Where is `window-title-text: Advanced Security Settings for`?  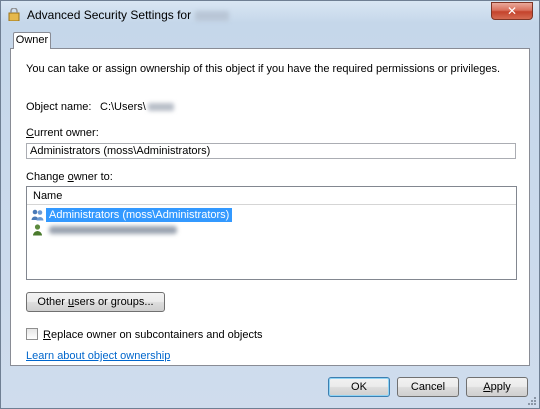 window-title-text: Advanced Security Settings for is located at coordinates (109, 15).